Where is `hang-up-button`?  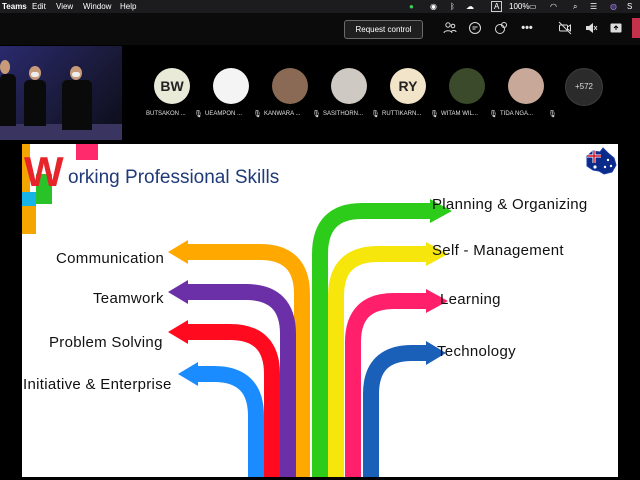 hang-up-button is located at coordinates (636, 28).